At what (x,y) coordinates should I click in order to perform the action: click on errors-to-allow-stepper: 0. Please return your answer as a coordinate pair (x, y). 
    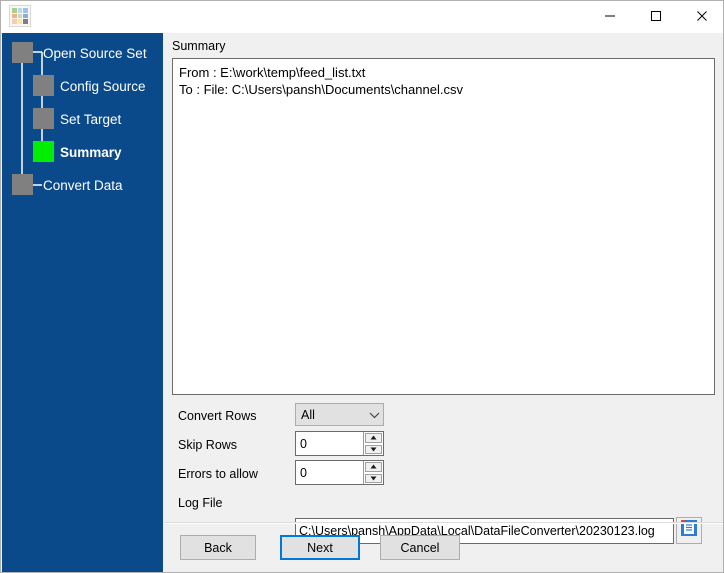
    Looking at the image, I should click on (339, 472).